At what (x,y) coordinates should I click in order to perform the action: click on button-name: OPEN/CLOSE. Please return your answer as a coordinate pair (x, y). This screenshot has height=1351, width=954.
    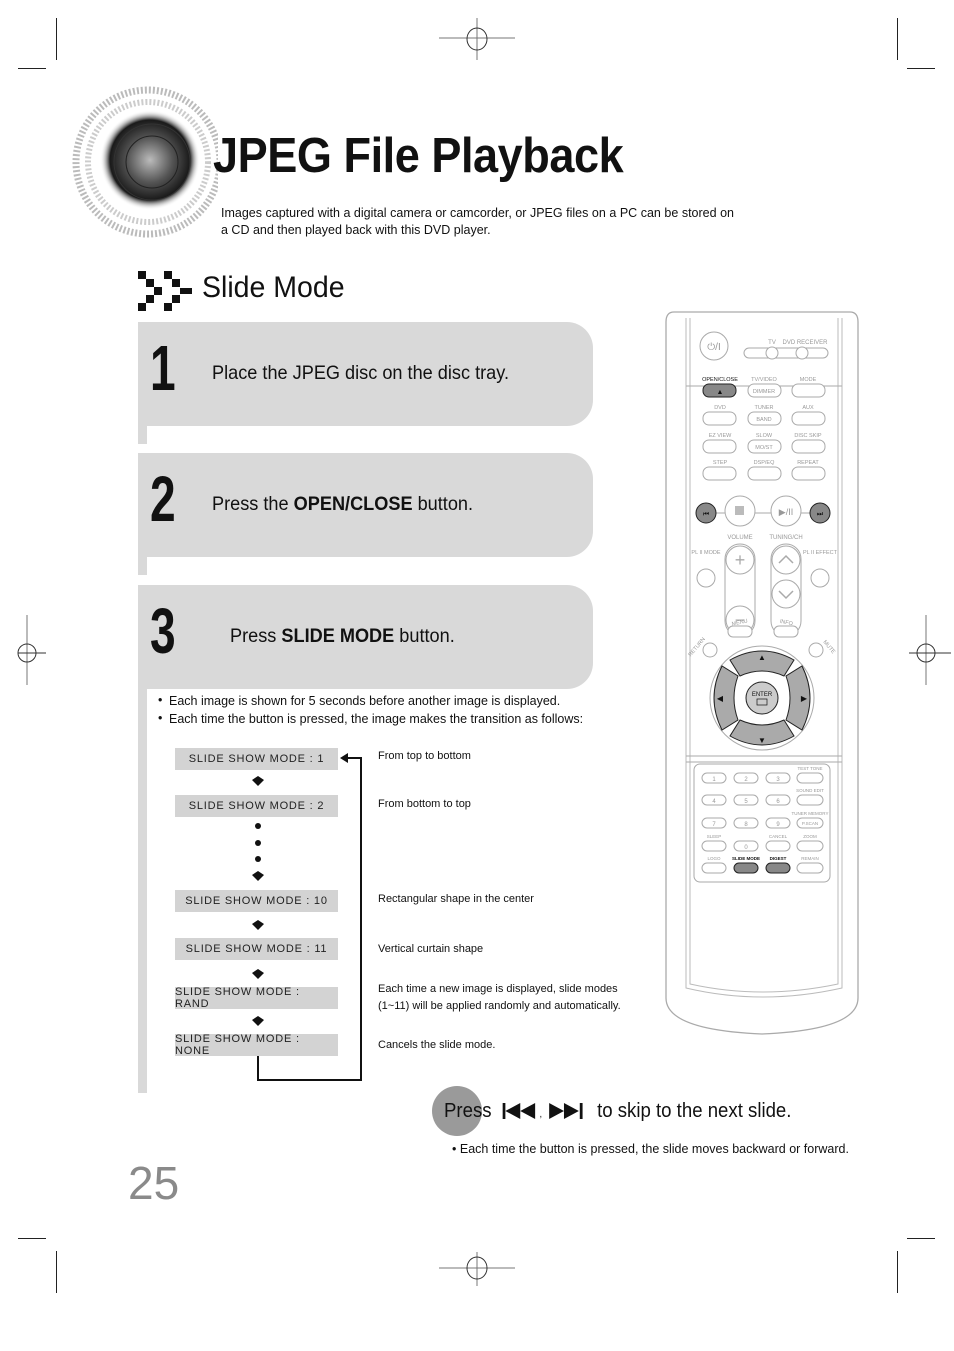
    Looking at the image, I should click on (353, 504).